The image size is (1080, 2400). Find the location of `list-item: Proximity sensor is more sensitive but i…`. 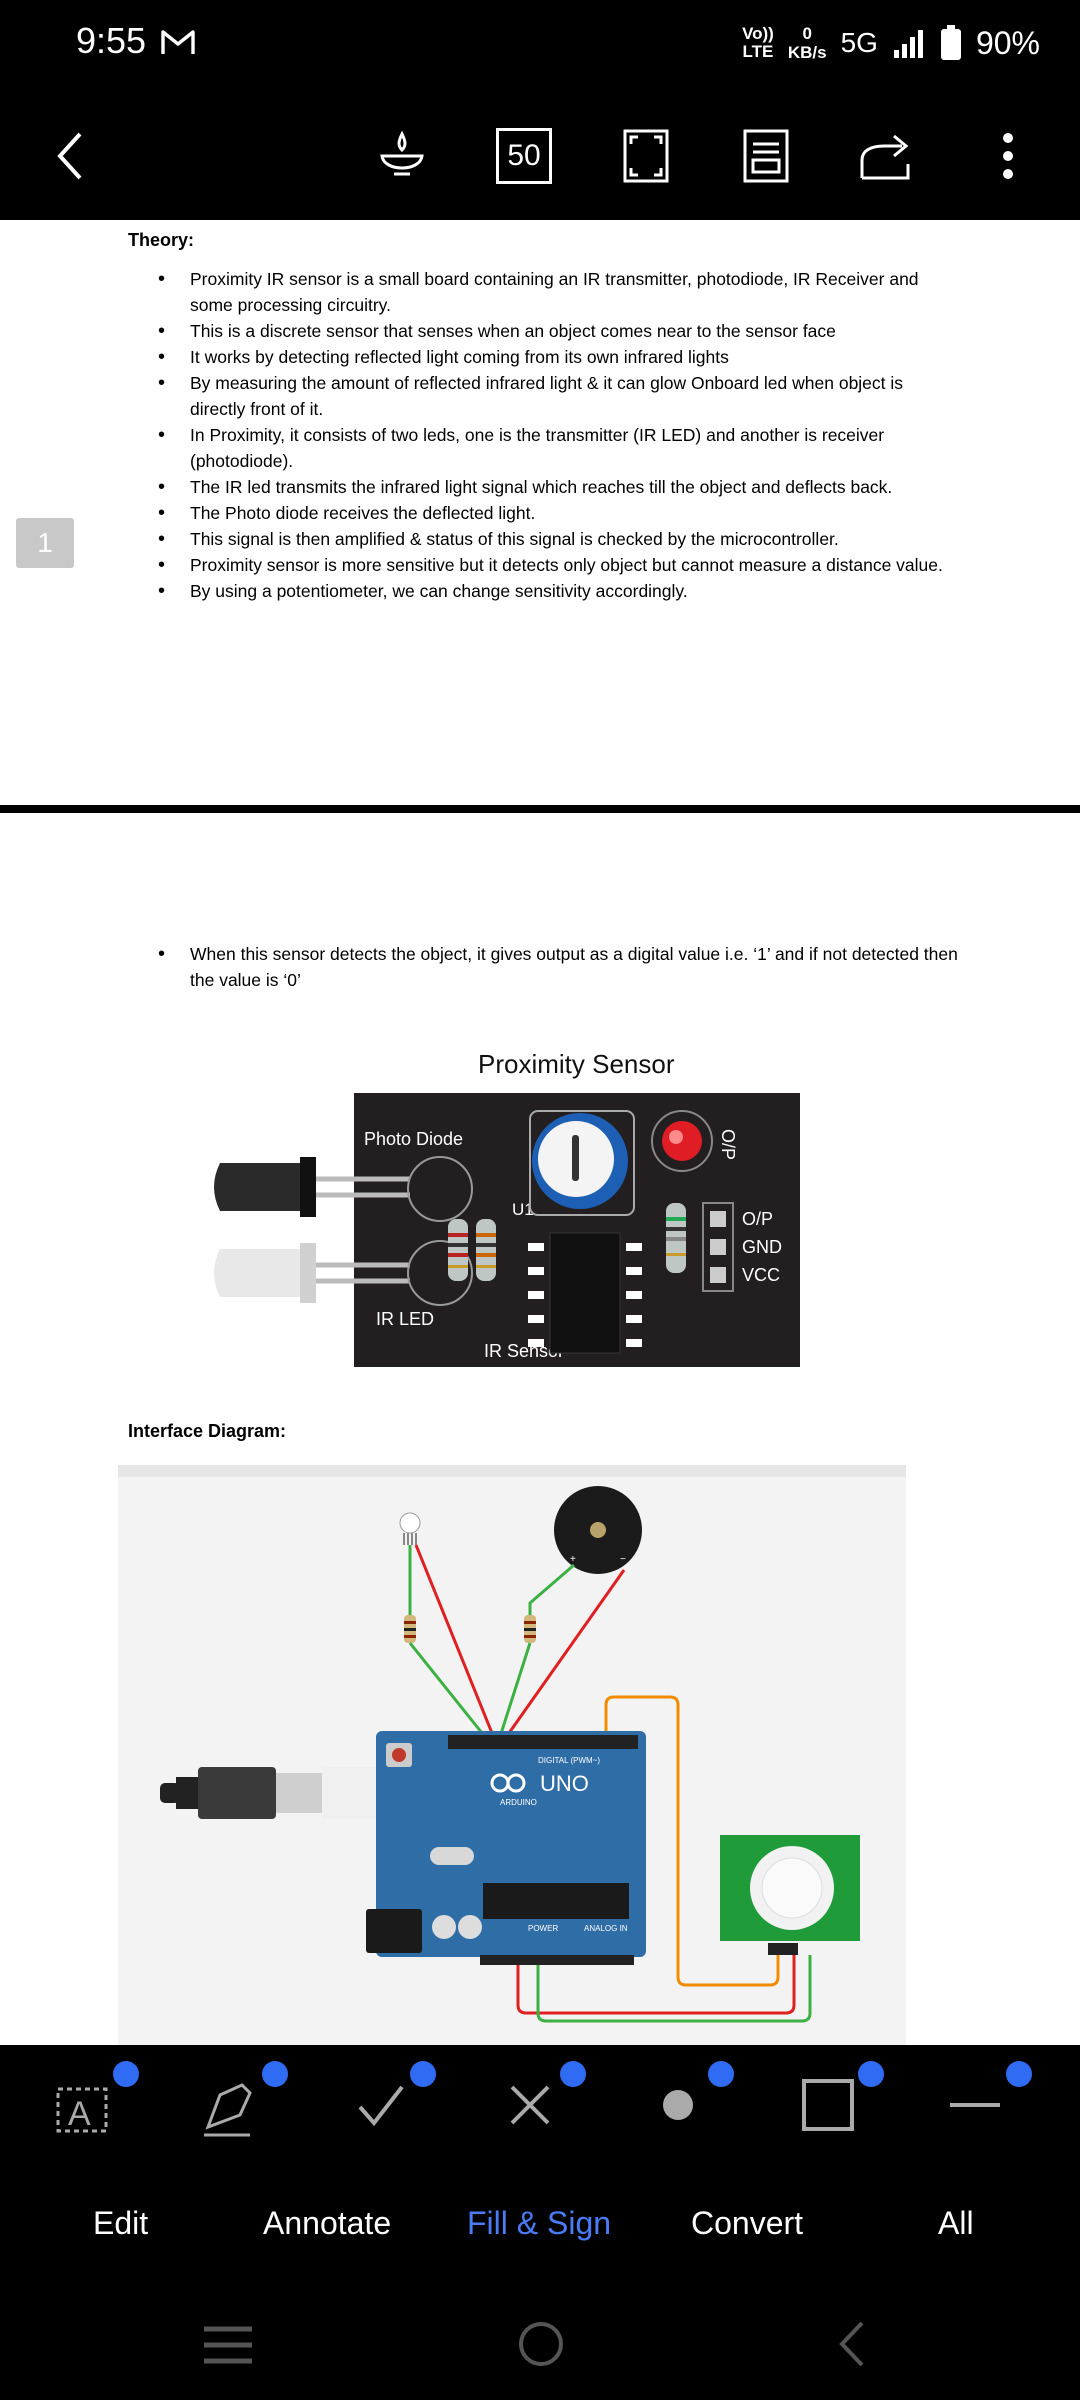

list-item: Proximity sensor is more sensitive but i… is located at coordinates (543, 565).